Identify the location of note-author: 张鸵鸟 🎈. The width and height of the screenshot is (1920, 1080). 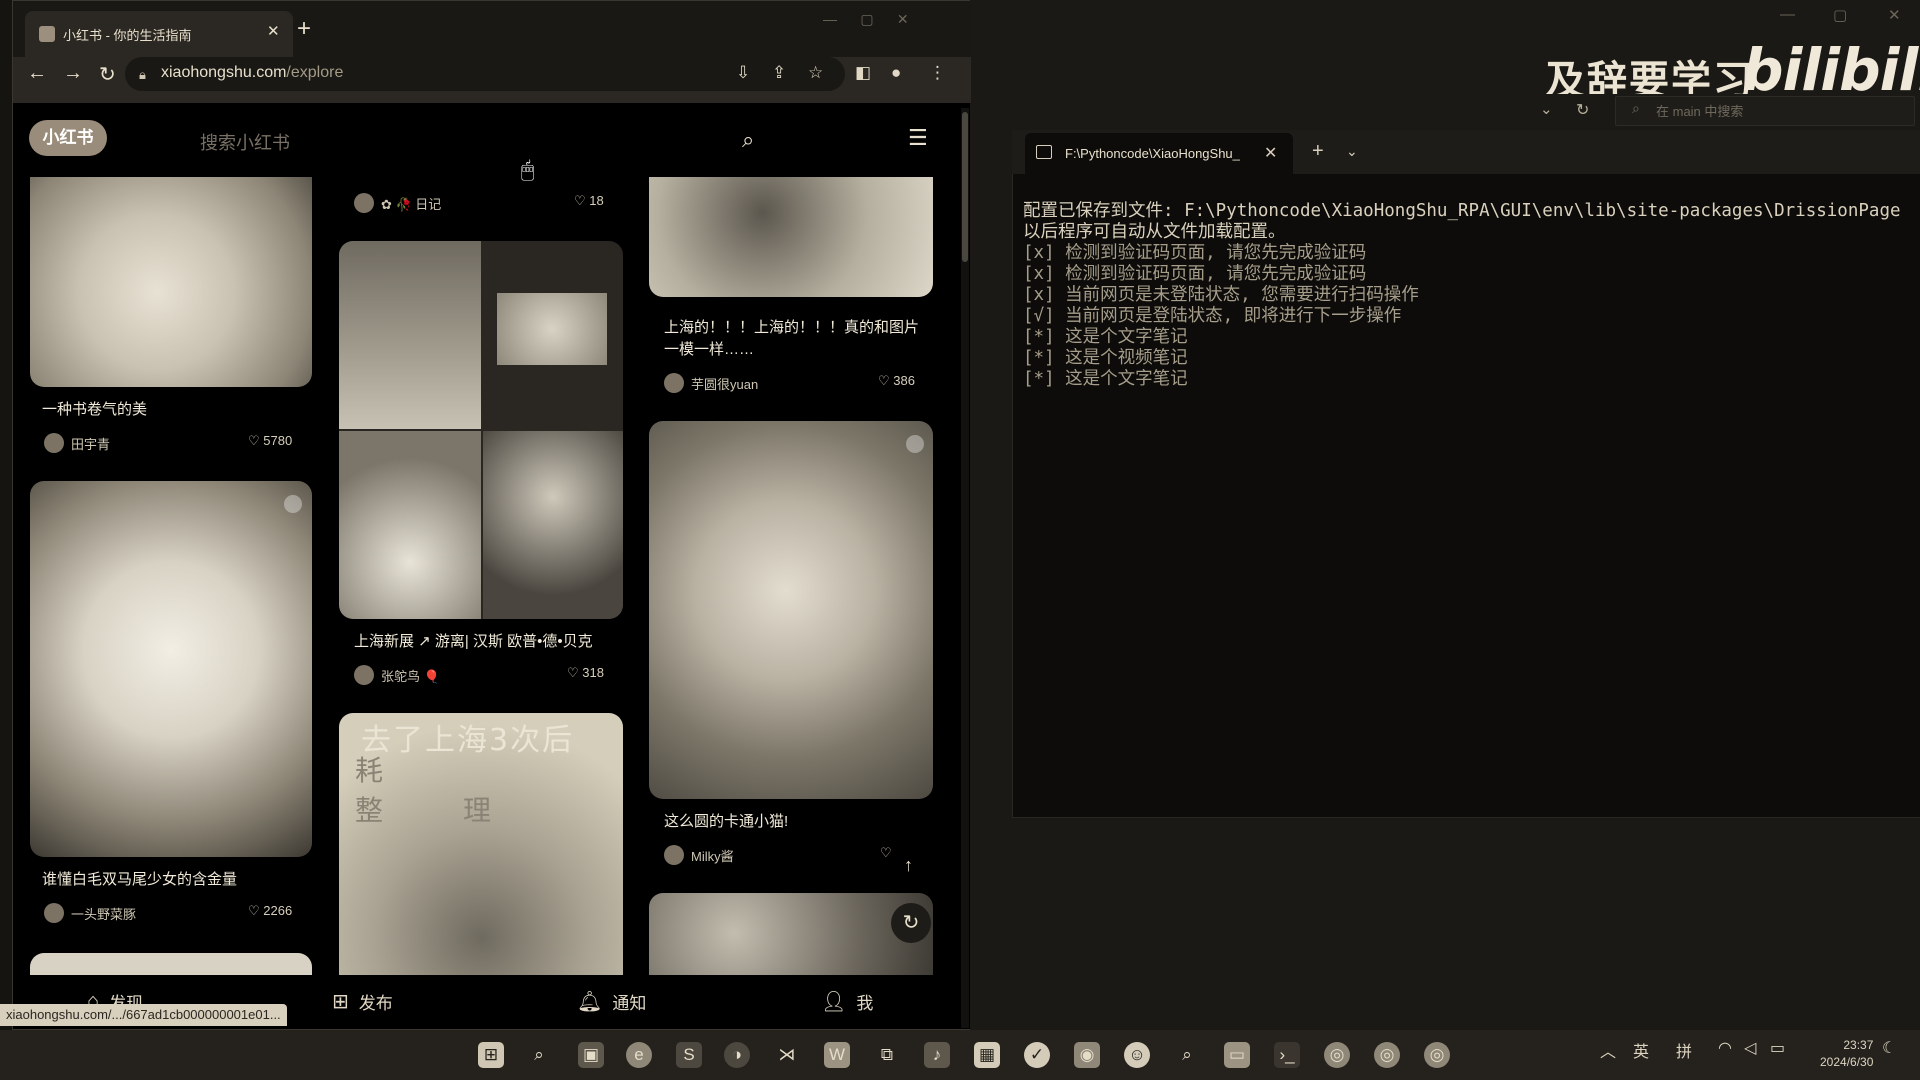
(397, 675).